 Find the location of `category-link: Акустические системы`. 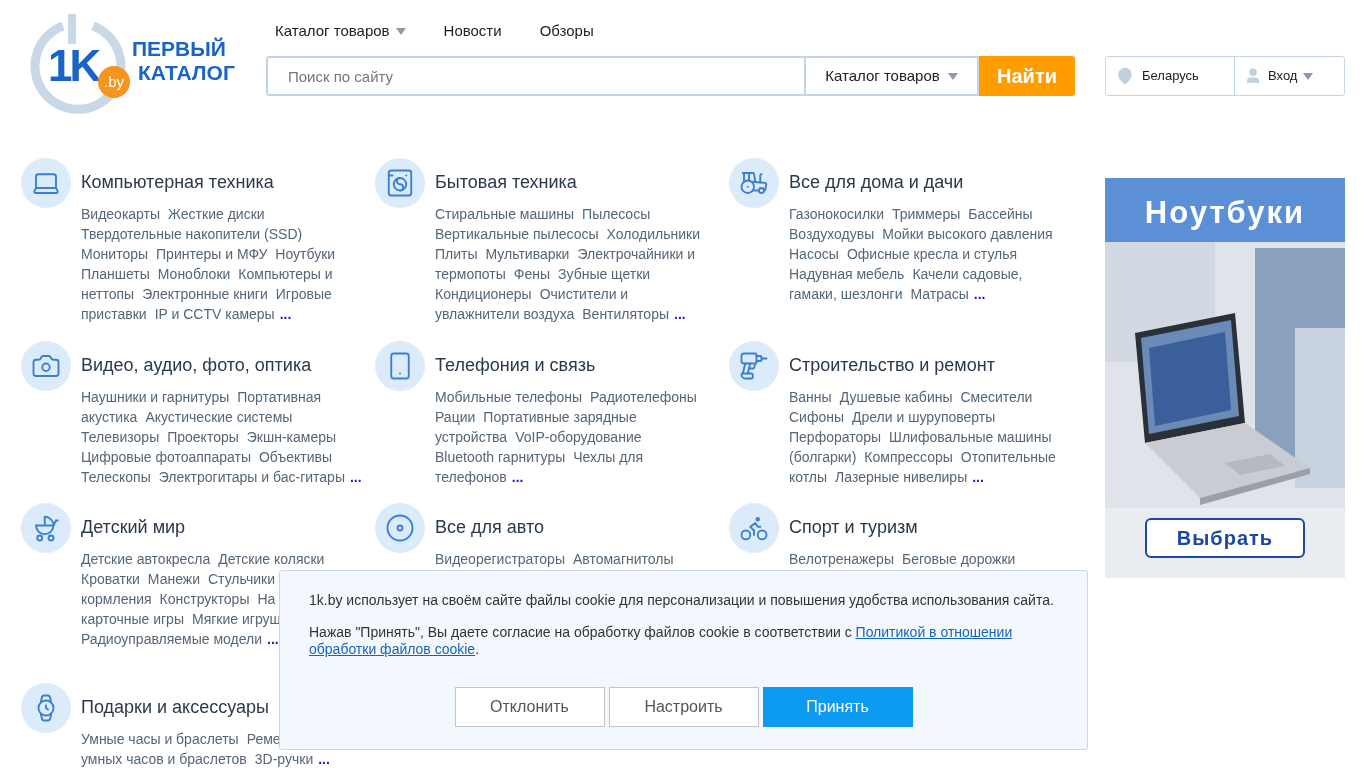

category-link: Акустические системы is located at coordinates (219, 417).